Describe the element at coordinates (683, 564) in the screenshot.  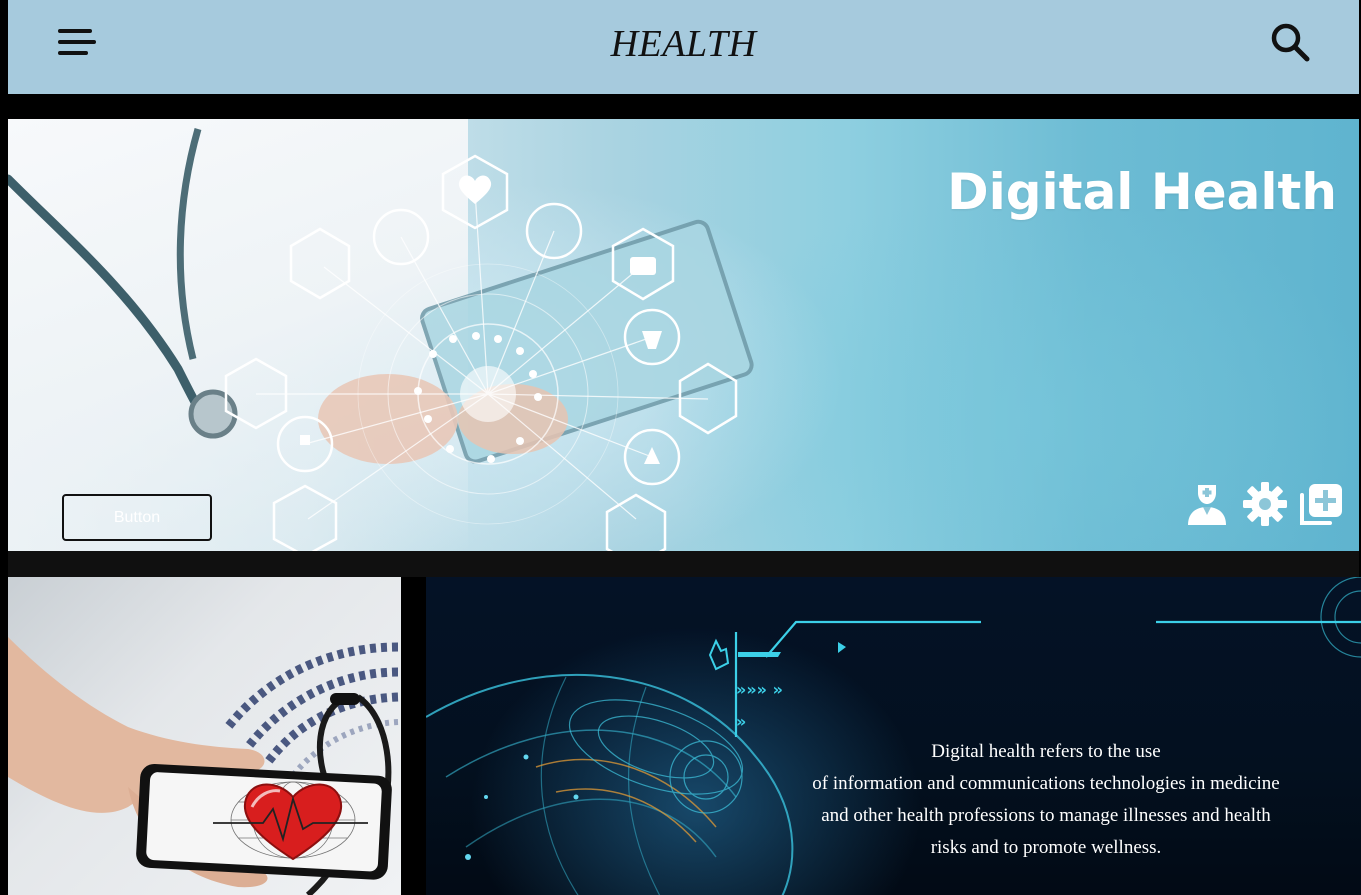
I see `section-divider` at that location.